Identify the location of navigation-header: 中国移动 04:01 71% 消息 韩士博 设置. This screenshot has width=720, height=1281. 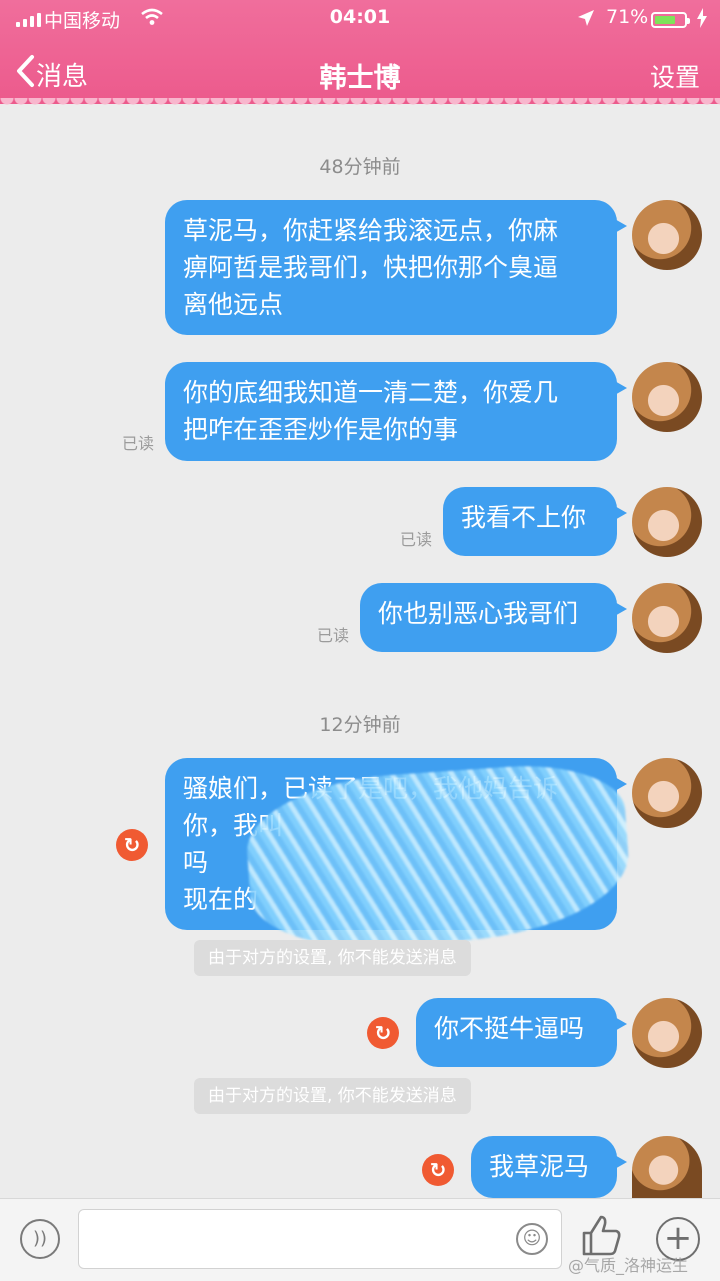
(360, 56).